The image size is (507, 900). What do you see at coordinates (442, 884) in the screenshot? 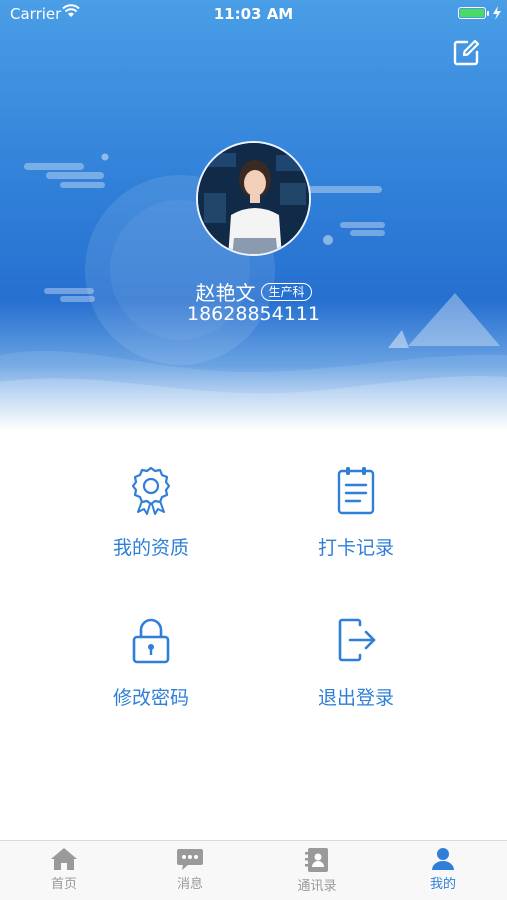
I see `tab-label: 我的` at bounding box center [442, 884].